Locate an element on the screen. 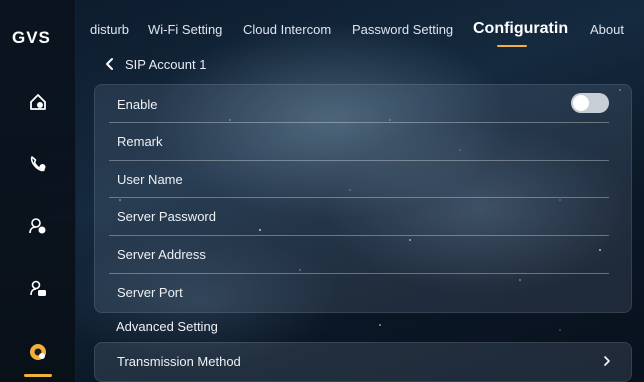 The width and height of the screenshot is (644, 382). active-tab-underline is located at coordinates (512, 46).